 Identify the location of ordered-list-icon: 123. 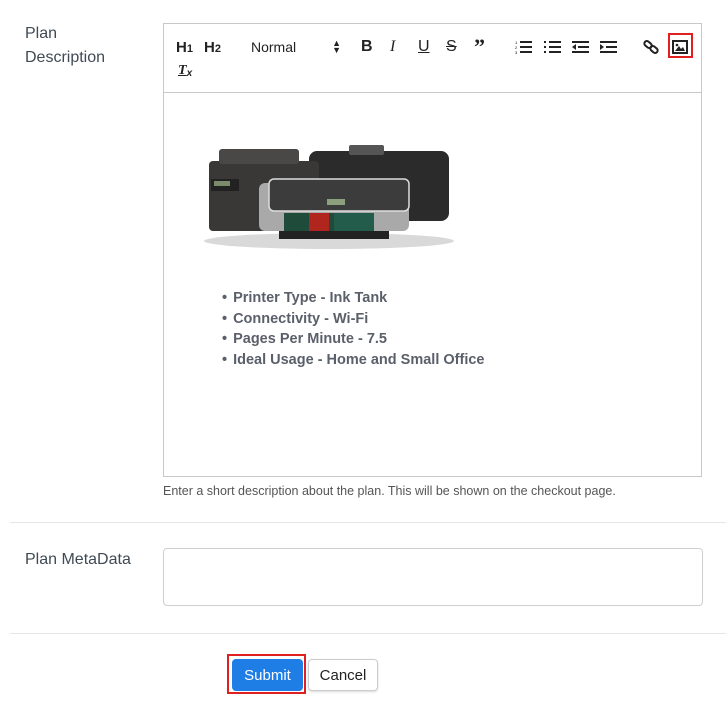
(523, 47).